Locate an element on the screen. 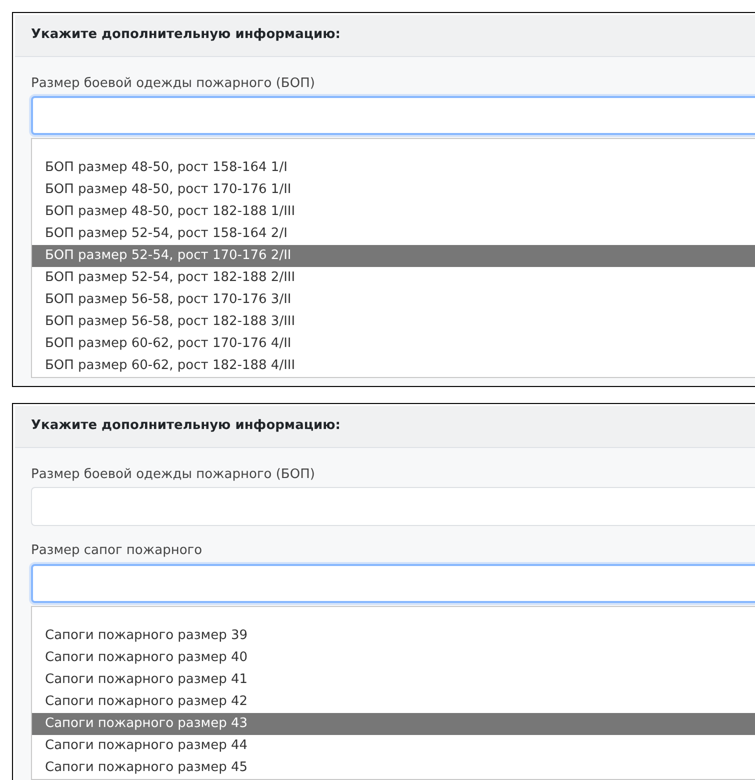  dropdown-option: БОП размер 52-54, рост 182-188 2/III is located at coordinates (393, 278).